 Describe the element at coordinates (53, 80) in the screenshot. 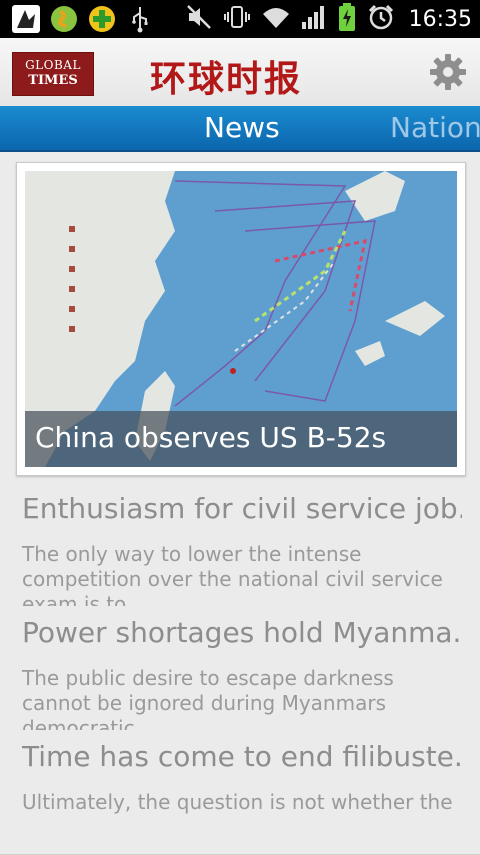

I see `logo-line-2: TIMES` at that location.